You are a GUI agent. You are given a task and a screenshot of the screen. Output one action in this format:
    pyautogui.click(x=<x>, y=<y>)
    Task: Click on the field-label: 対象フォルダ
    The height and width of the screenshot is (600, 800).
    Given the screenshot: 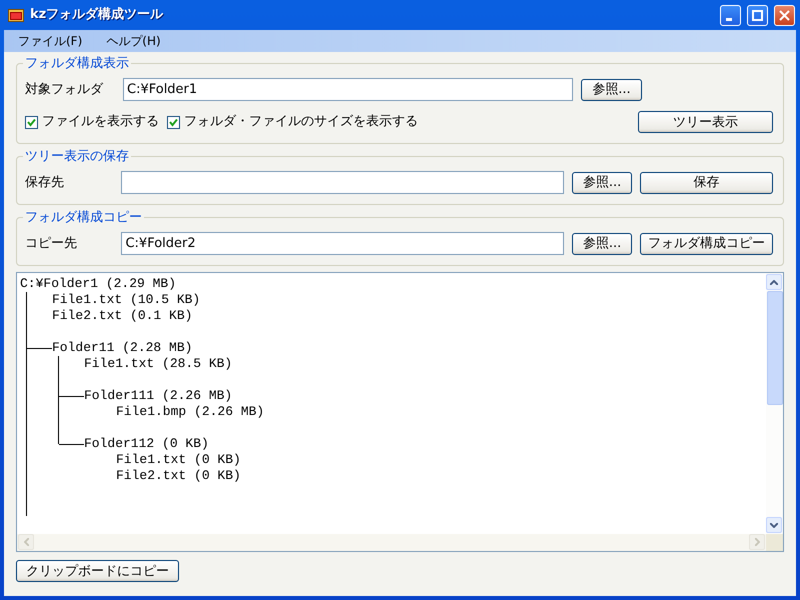 What is the action you would take?
    pyautogui.click(x=64, y=89)
    